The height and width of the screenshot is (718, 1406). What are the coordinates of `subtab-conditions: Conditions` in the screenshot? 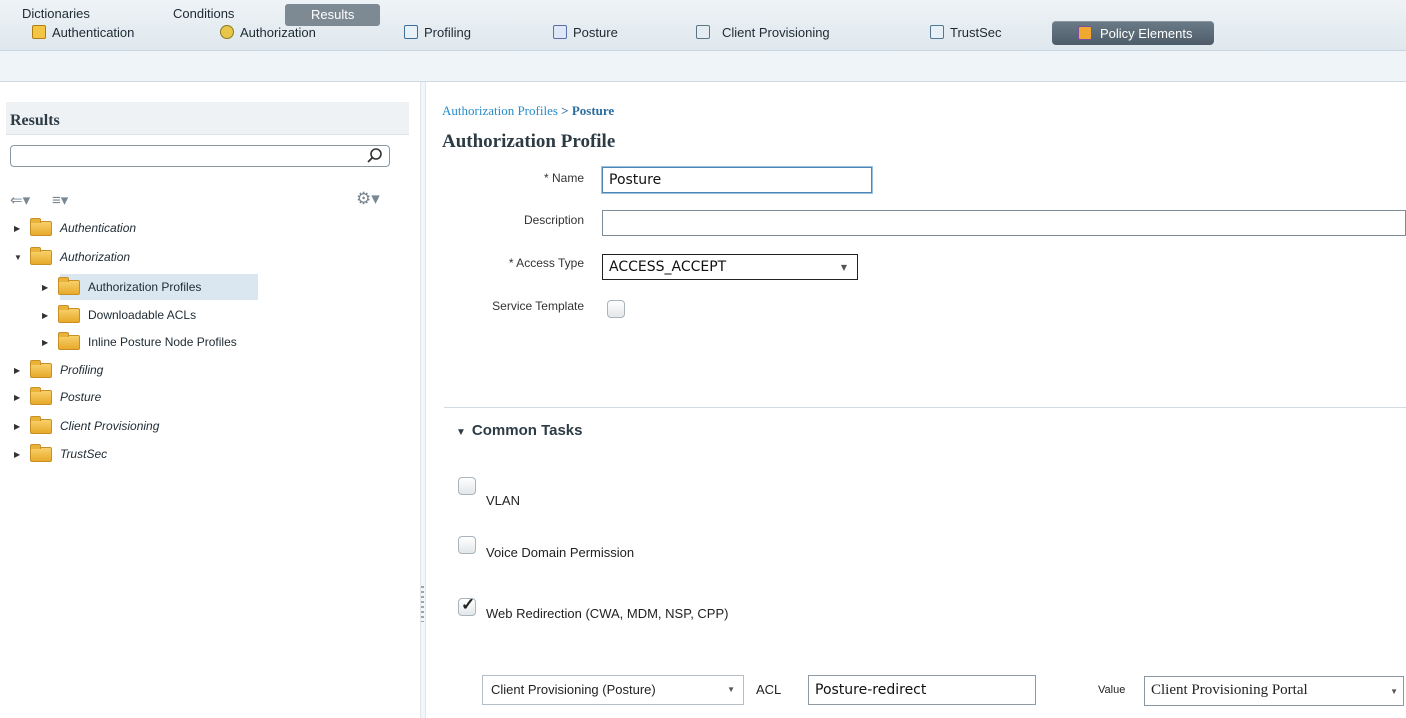 It's located at (203, 13).